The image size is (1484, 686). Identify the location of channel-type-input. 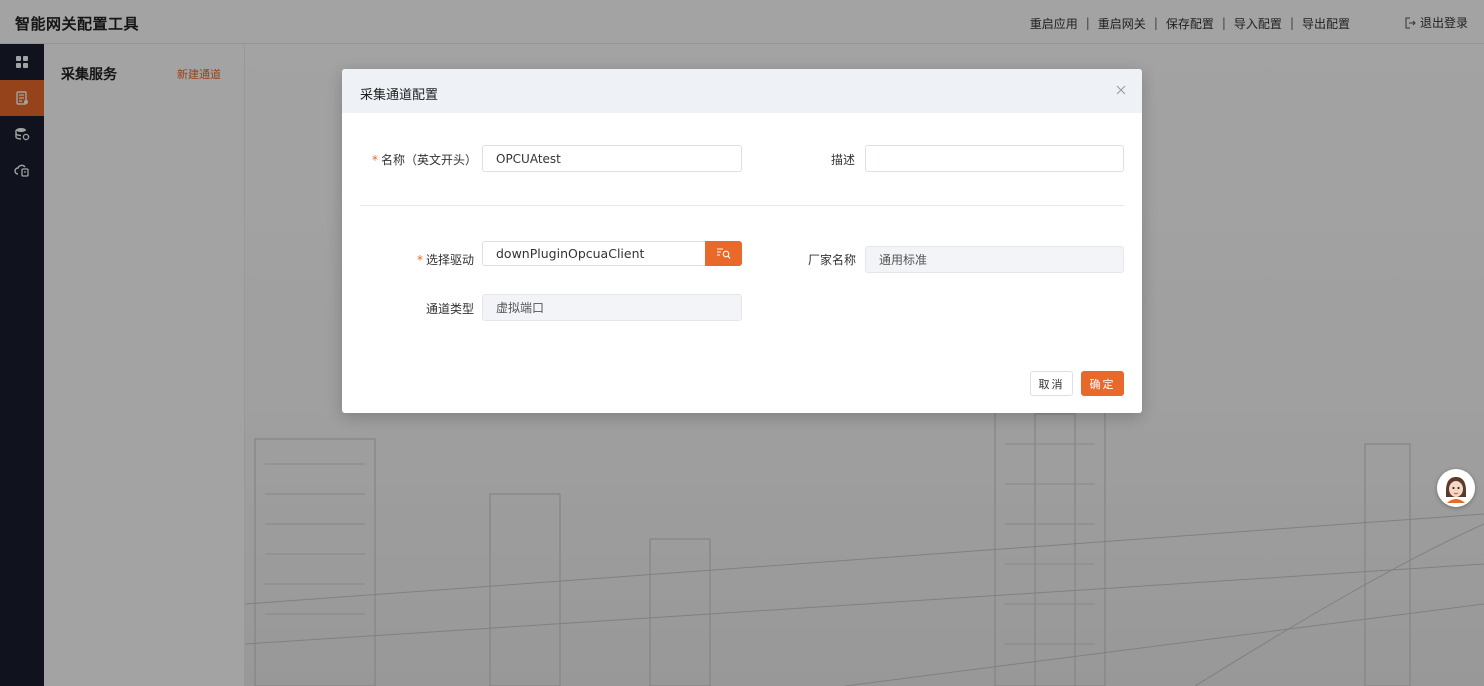
(612, 307).